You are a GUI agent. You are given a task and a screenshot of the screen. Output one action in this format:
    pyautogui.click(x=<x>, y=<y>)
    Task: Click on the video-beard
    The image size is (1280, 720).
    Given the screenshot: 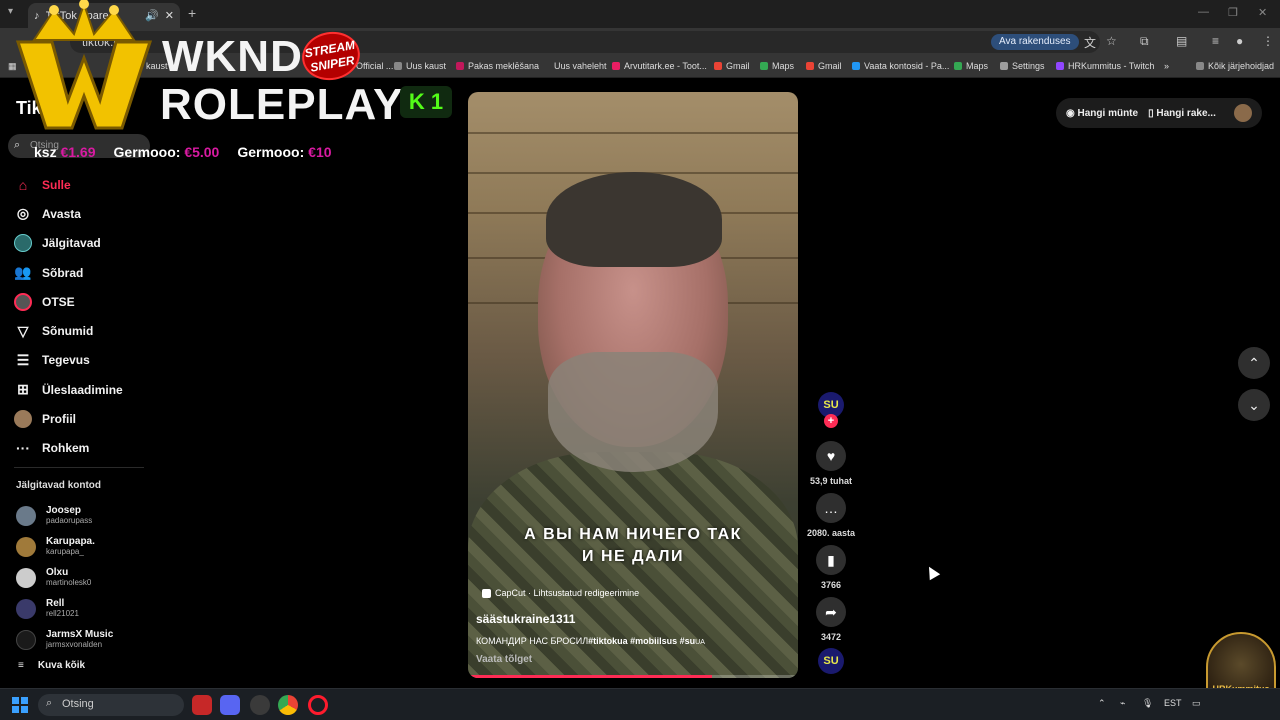 What is the action you would take?
    pyautogui.click(x=633, y=412)
    